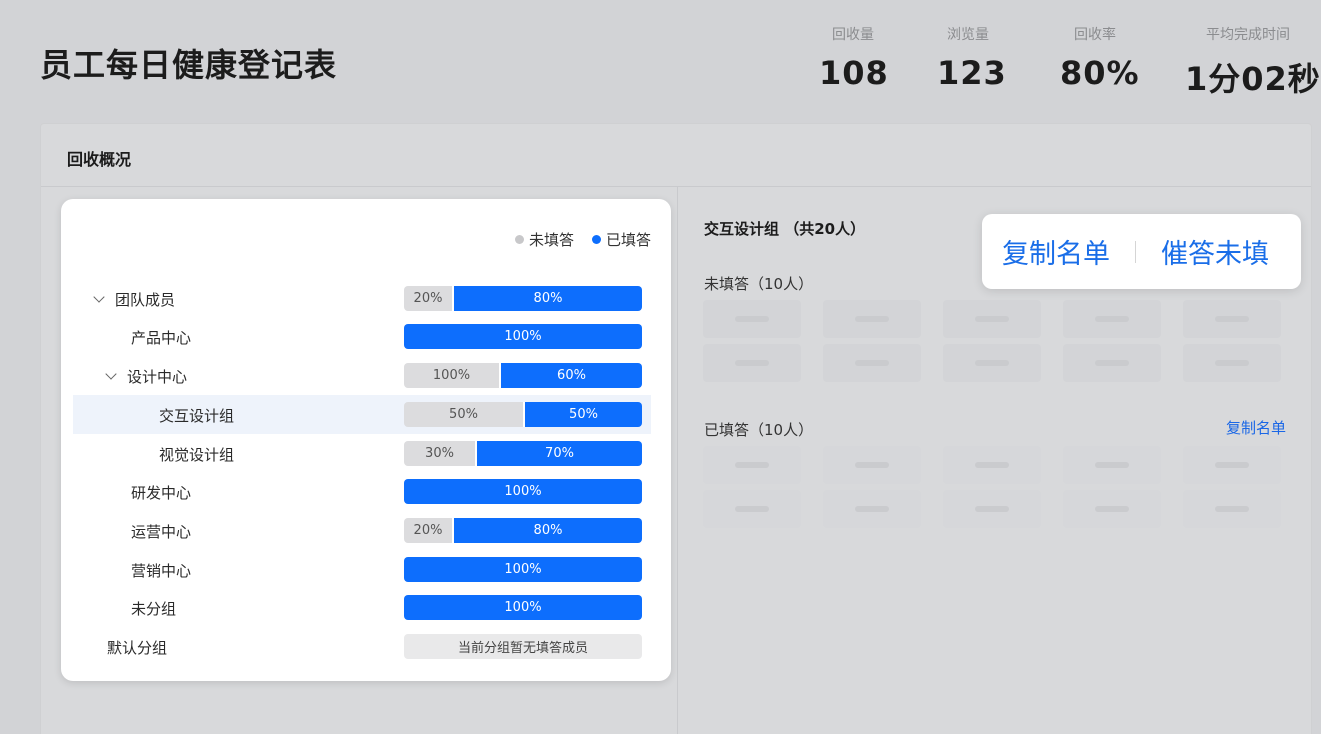  What do you see at coordinates (1215, 251) in the screenshot?
I see `remind-unfilled-button: 催答未填` at bounding box center [1215, 251].